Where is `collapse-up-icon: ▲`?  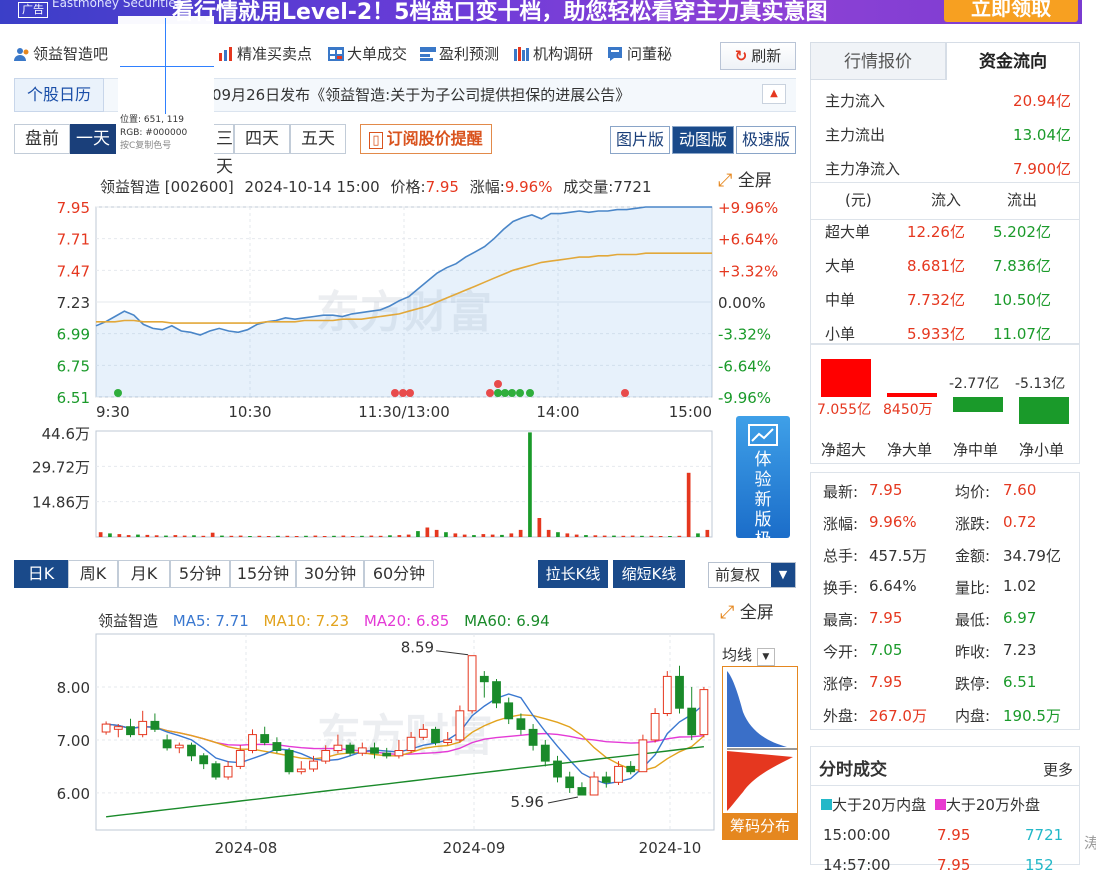
collapse-up-icon: ▲ is located at coordinates (774, 94).